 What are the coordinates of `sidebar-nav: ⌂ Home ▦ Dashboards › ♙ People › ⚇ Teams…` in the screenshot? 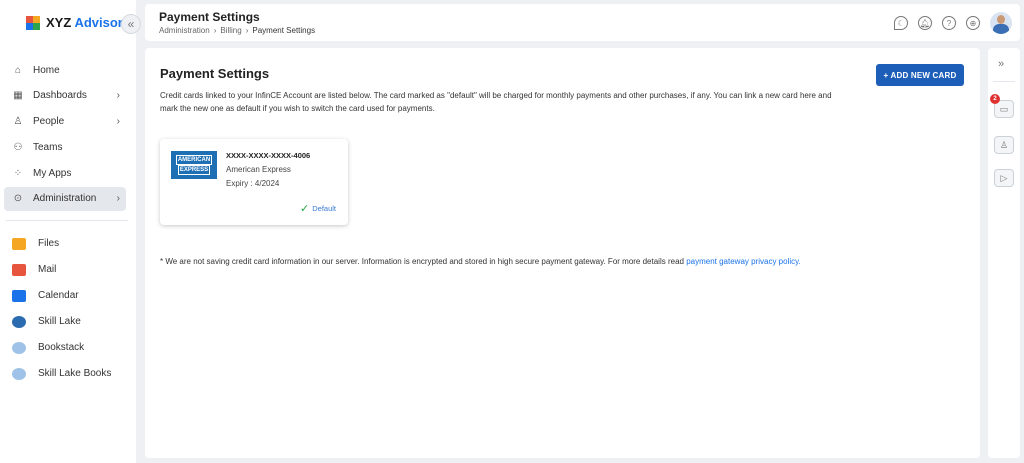 It's located at (66, 222).